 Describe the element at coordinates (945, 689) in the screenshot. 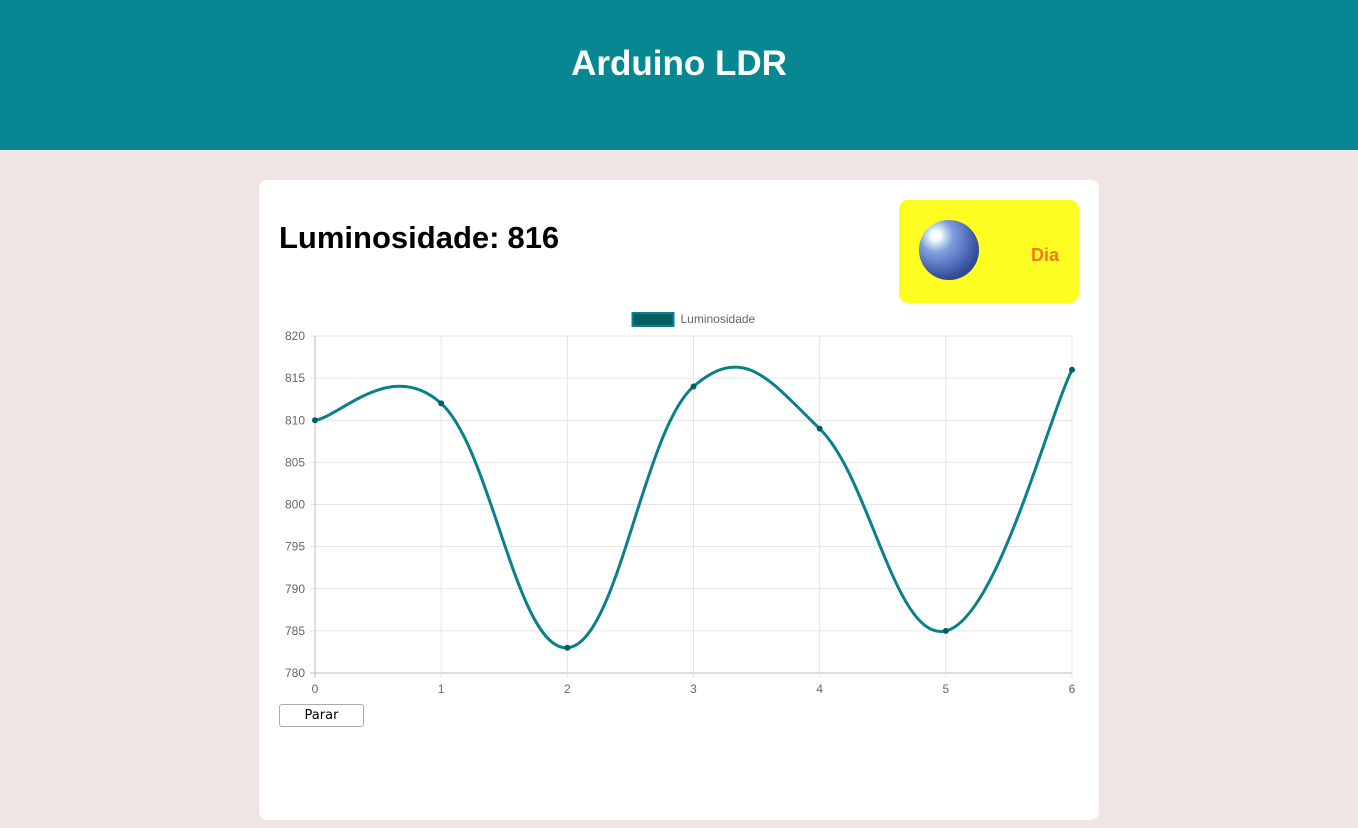

I see `x-tick-label: 5` at that location.